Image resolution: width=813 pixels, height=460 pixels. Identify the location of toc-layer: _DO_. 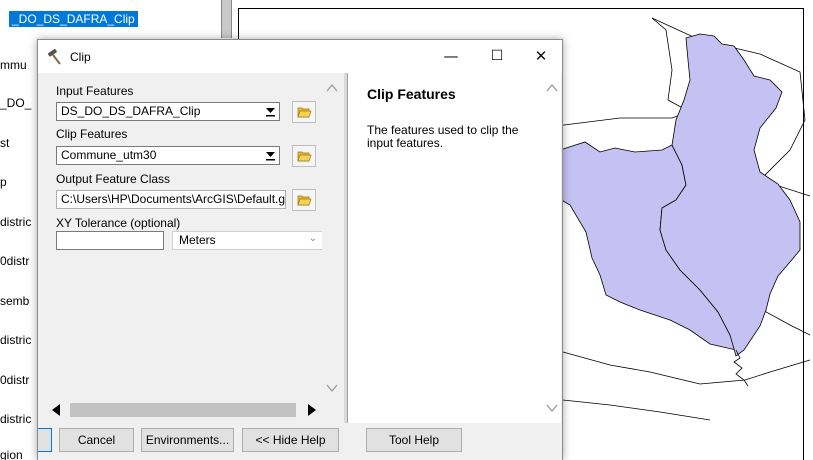
(15, 103).